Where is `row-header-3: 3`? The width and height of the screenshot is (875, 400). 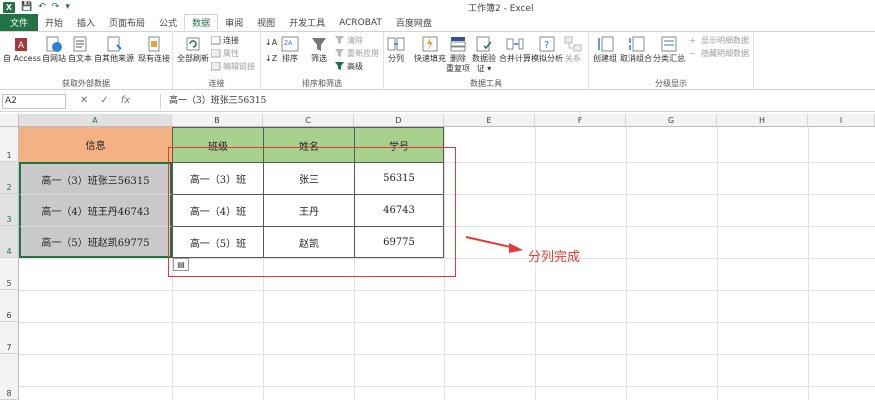 row-header-3: 3 is located at coordinates (9, 210).